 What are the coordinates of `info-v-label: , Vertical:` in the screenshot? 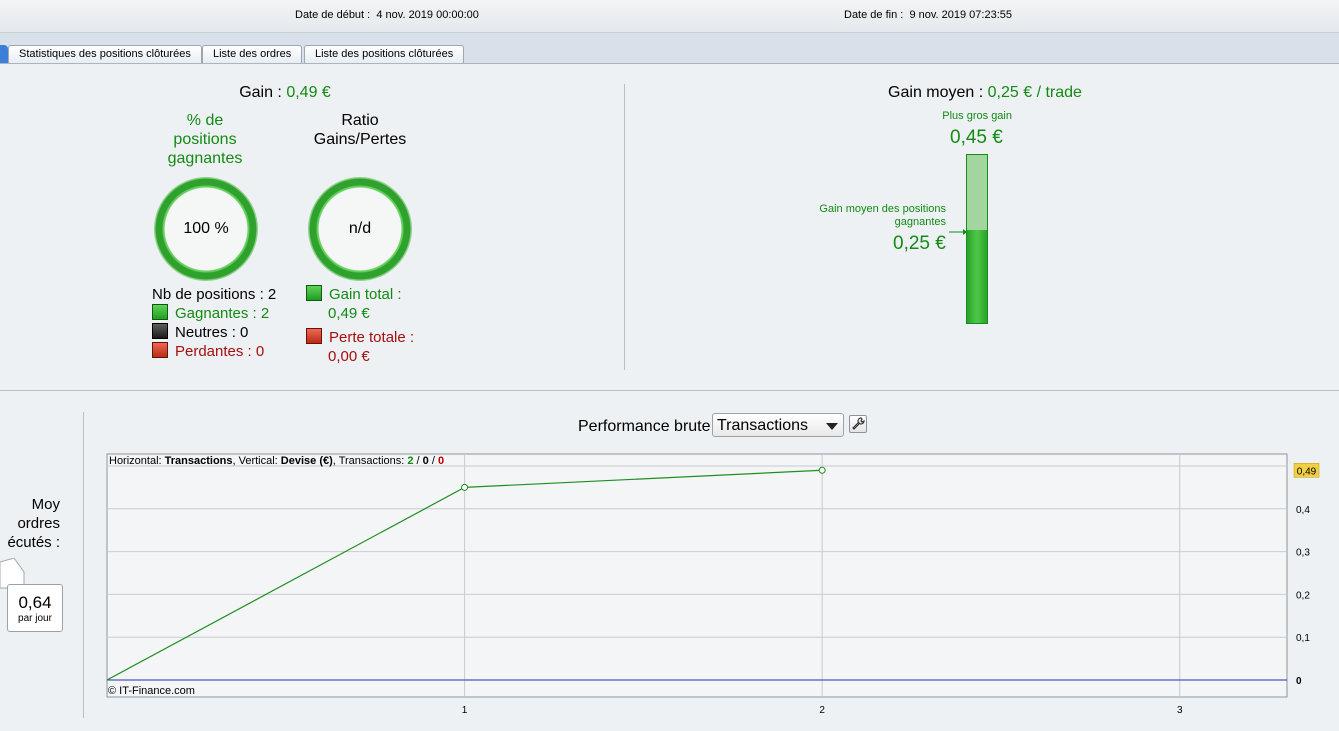 It's located at (257, 461).